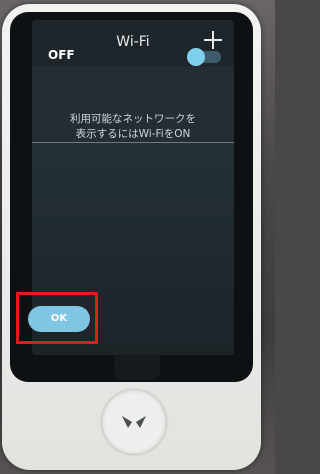  Describe the element at coordinates (133, 119) in the screenshot. I see `message-line-1: 利用可能なネットワークを` at that location.